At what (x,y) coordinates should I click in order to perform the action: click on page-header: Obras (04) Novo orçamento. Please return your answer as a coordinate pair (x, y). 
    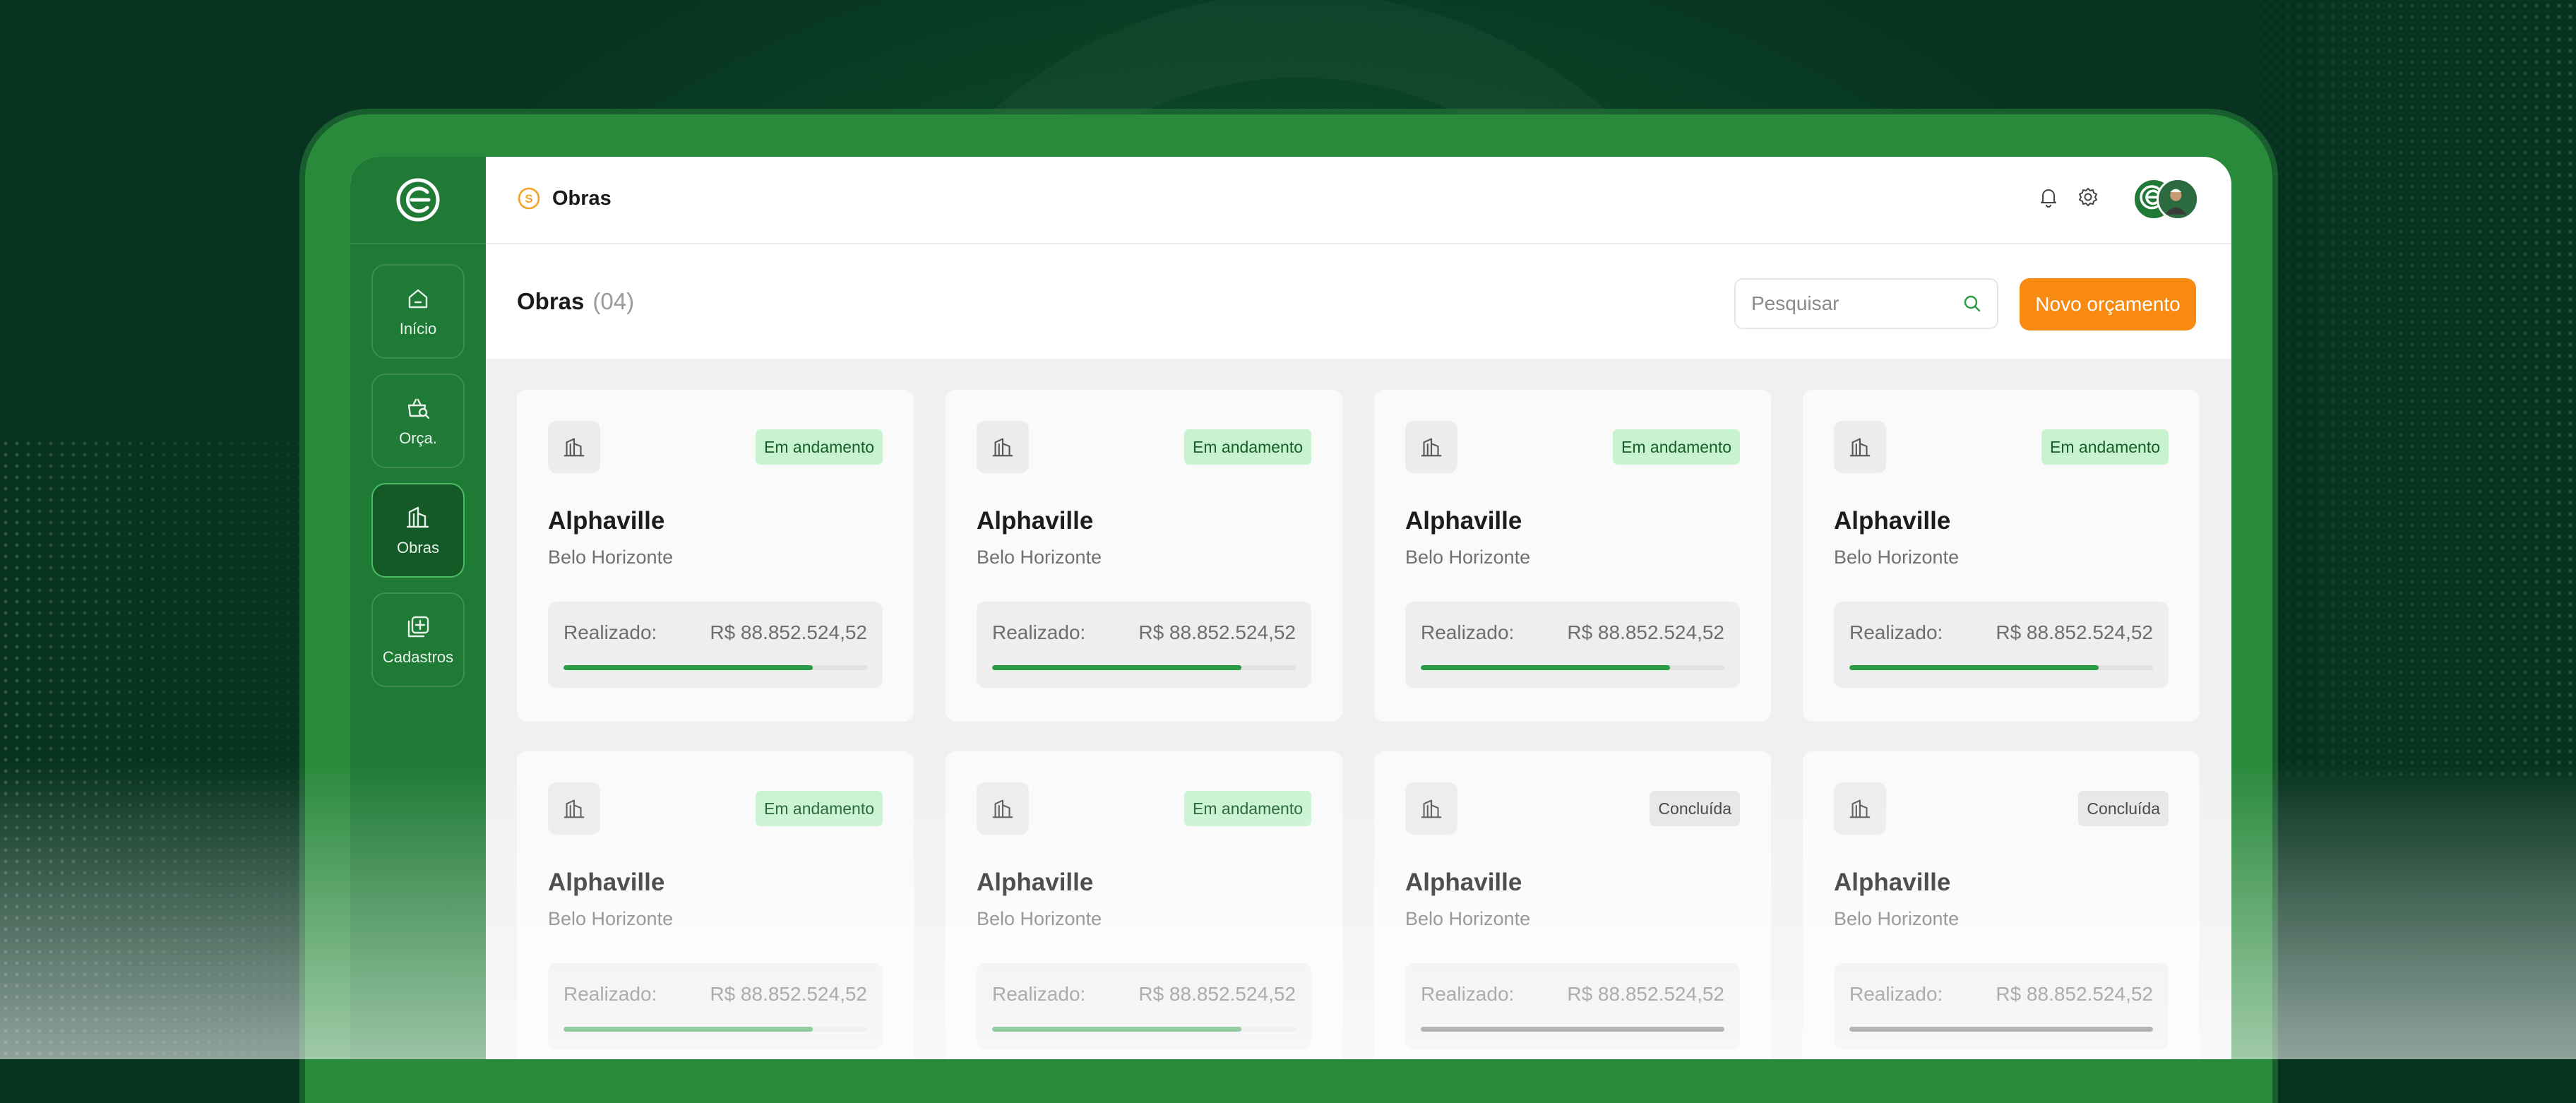
    Looking at the image, I should click on (1358, 301).